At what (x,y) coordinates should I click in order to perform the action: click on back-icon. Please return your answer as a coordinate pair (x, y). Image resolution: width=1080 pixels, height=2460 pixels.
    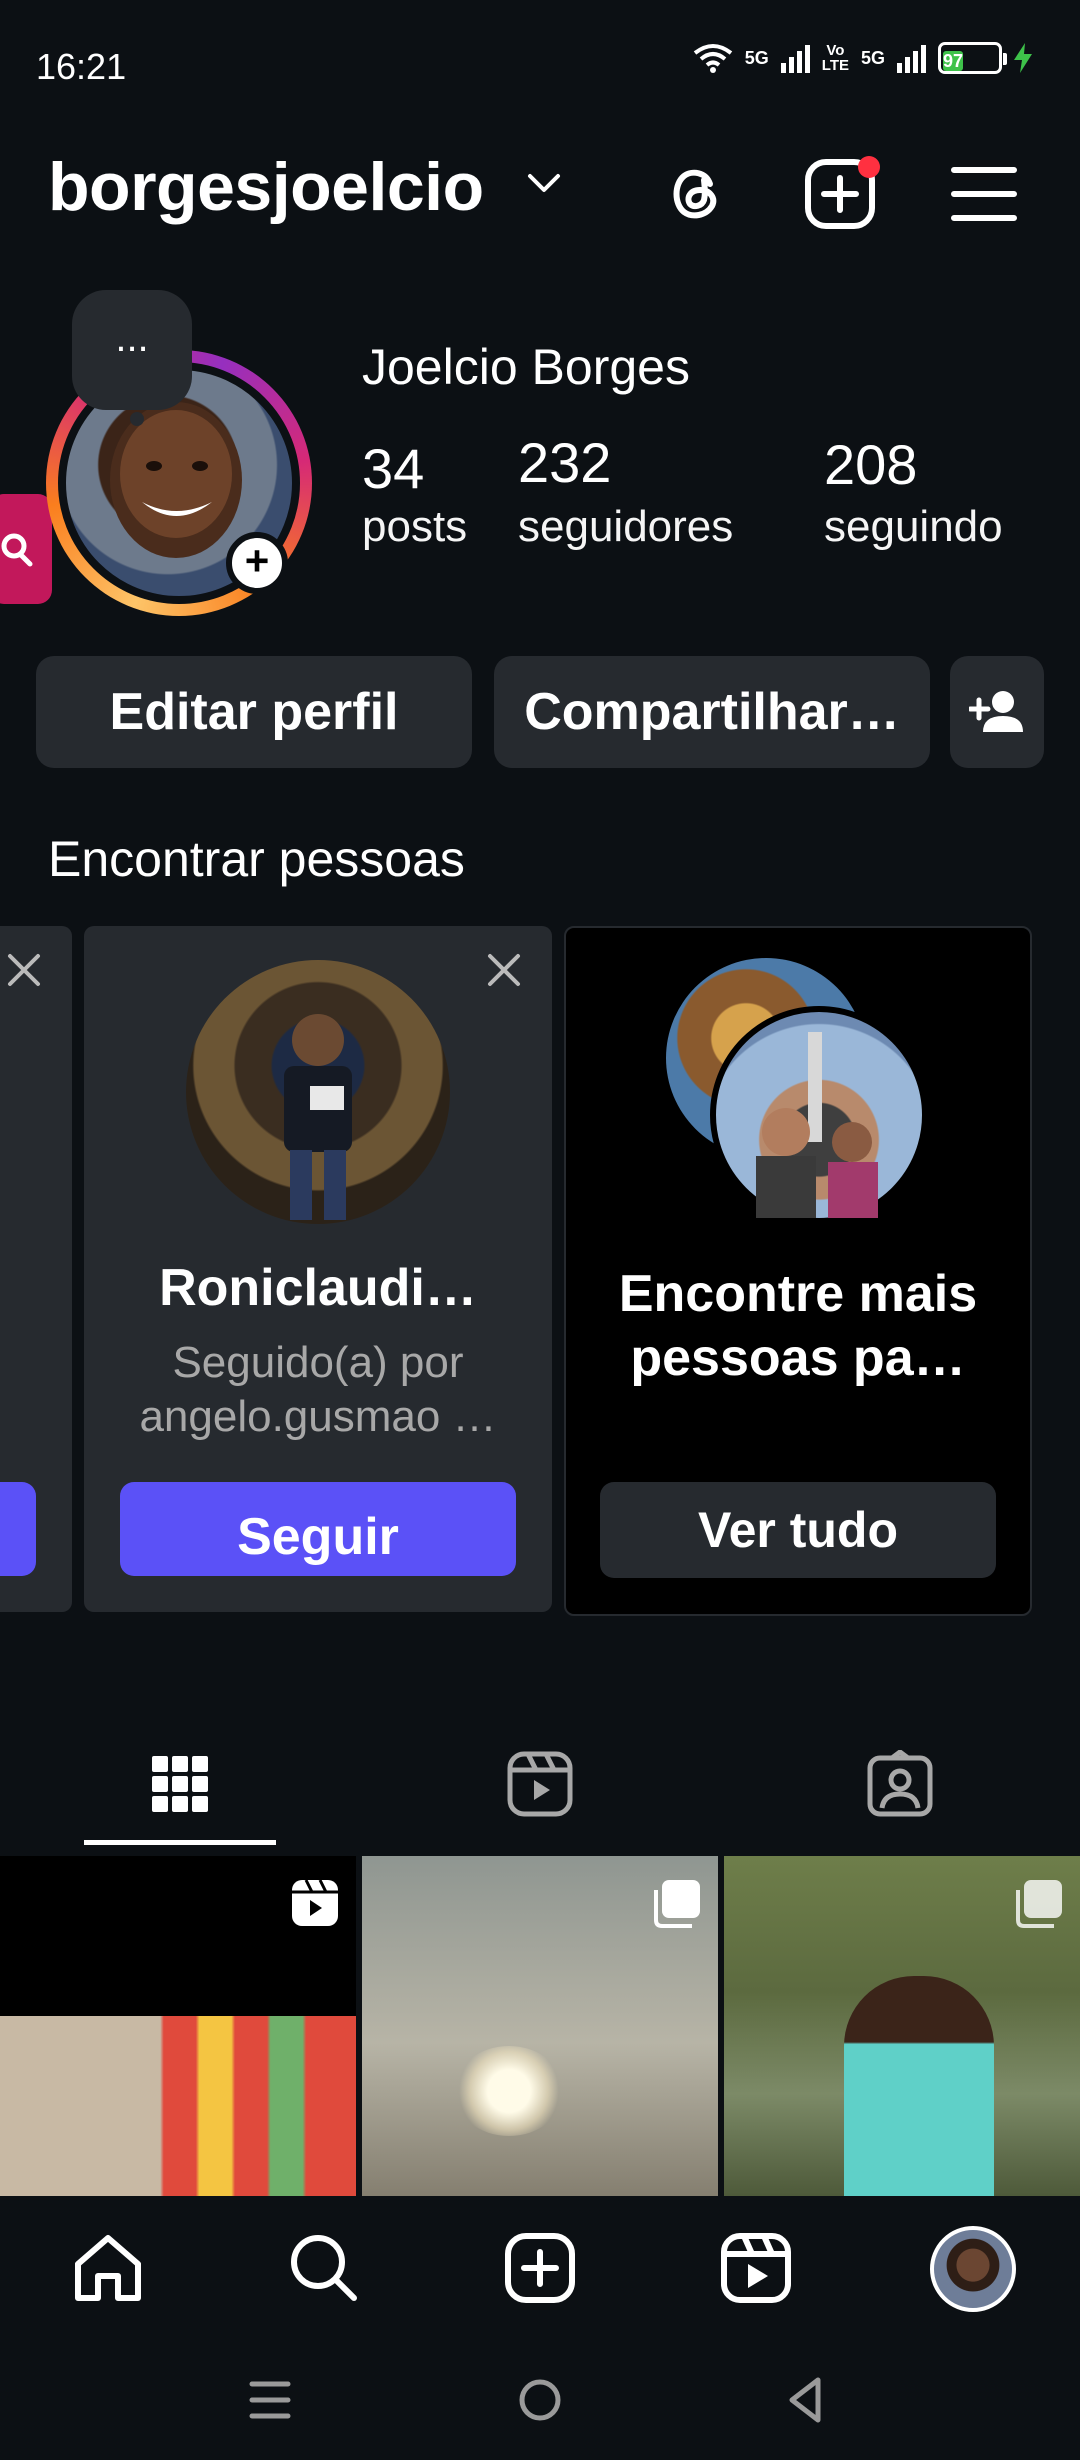
    Looking at the image, I should click on (806, 2400).